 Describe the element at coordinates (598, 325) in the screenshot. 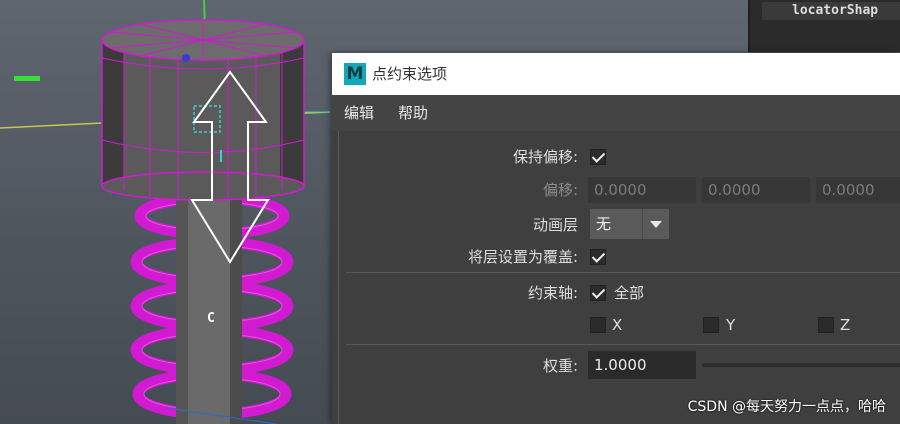

I see `axis-x-checkbox` at that location.